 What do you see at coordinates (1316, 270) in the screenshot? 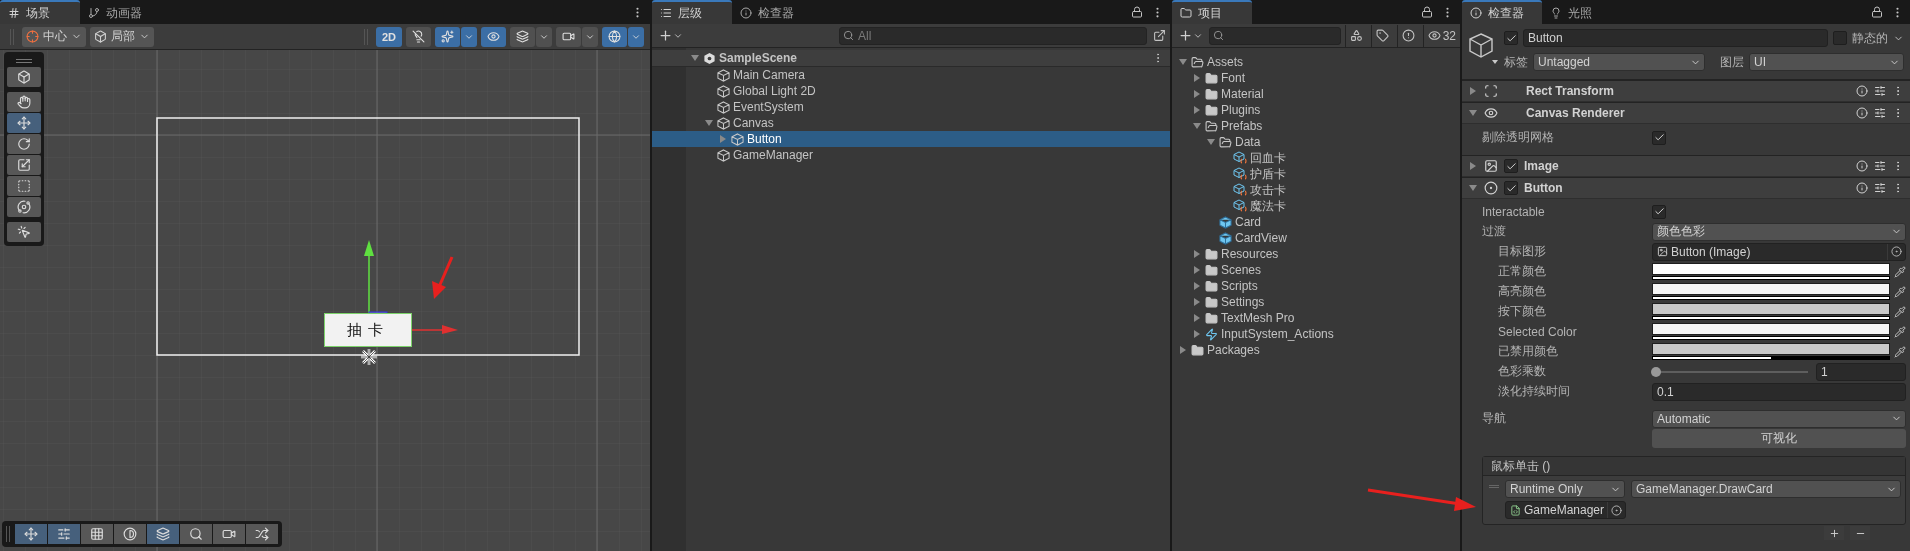
I see `tree-item: Scenes` at bounding box center [1316, 270].